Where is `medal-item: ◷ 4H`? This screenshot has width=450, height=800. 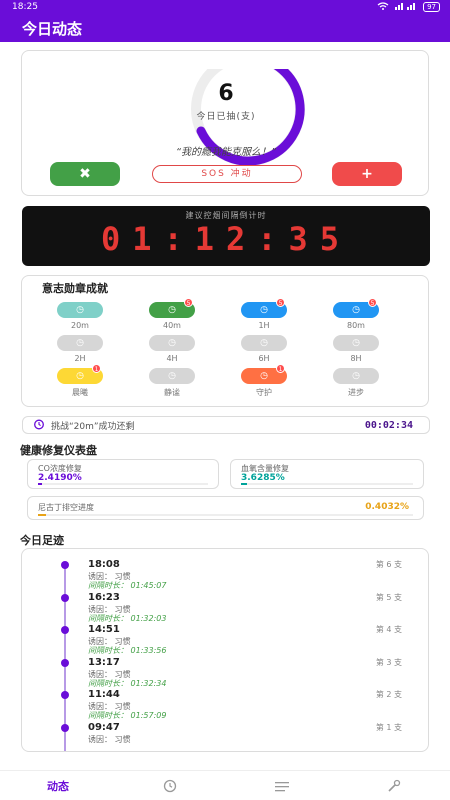
medal-item: ◷ 4H is located at coordinates (172, 349).